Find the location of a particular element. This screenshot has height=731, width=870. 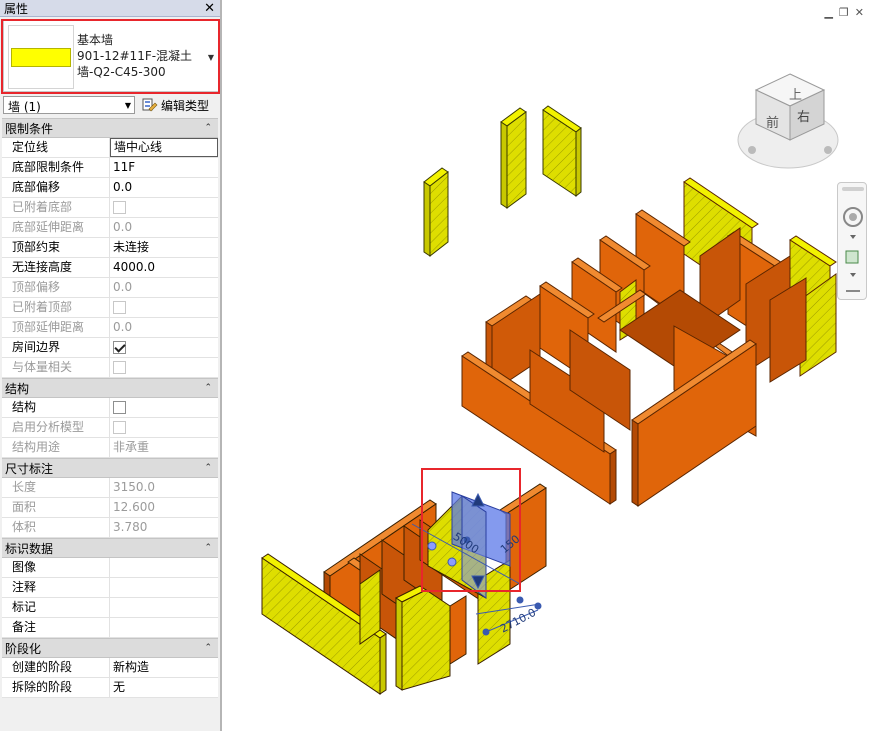

property-name: 无连接高度 is located at coordinates (56, 267).